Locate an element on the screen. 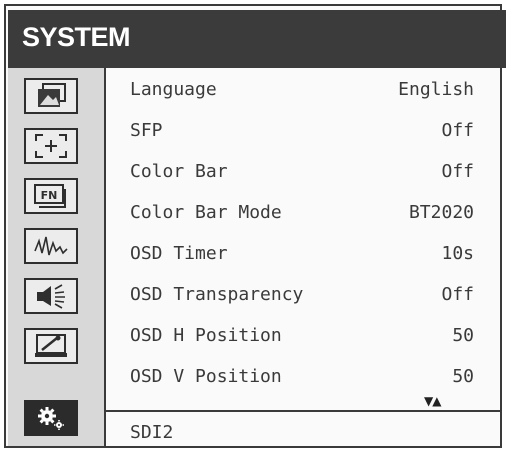 This screenshot has height=454, width=518. sidebar-item-marker is located at coordinates (51, 146).